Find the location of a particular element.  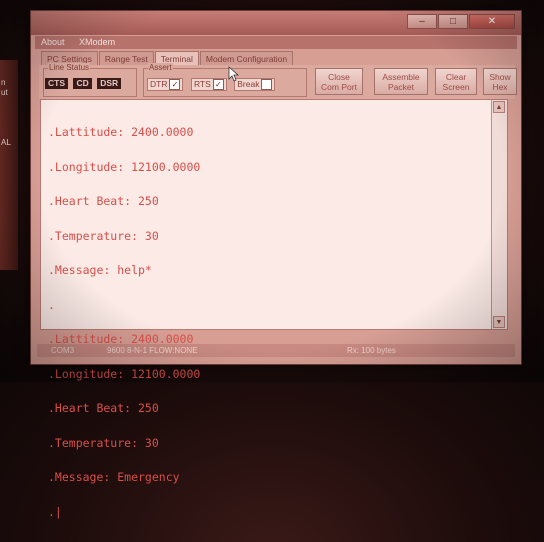

terminal-line: .| is located at coordinates (55, 511).